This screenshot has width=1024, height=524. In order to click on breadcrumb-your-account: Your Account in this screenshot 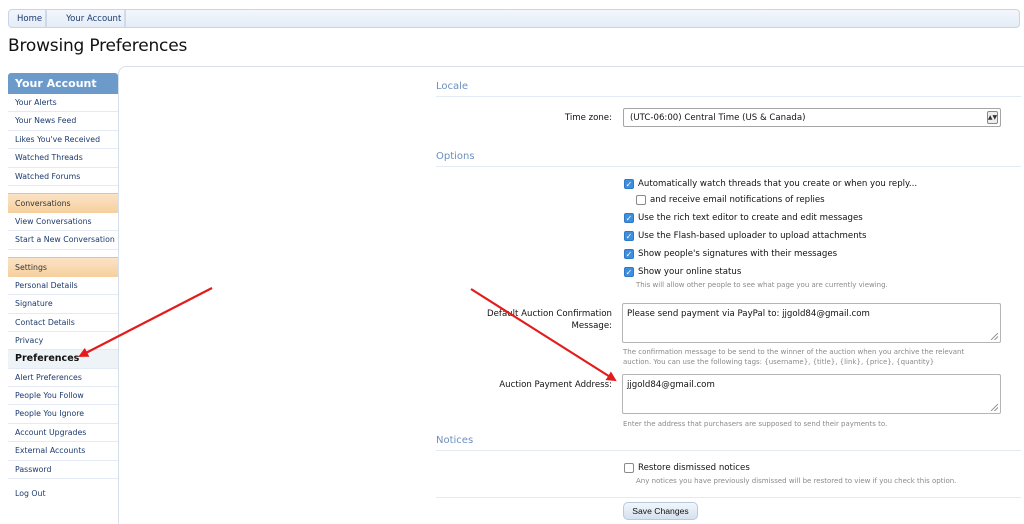, I will do `click(95, 18)`.